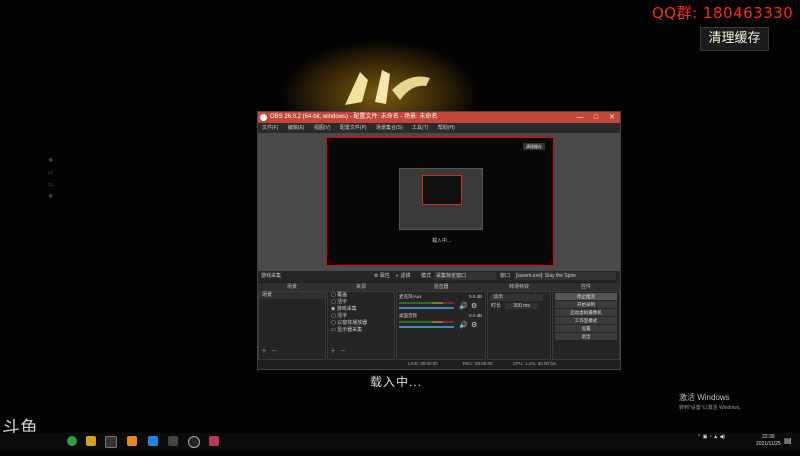 Image resolution: width=800 pixels, height=456 pixels. I want to click on channel-name: 麦克风/Aux, so click(410, 296).